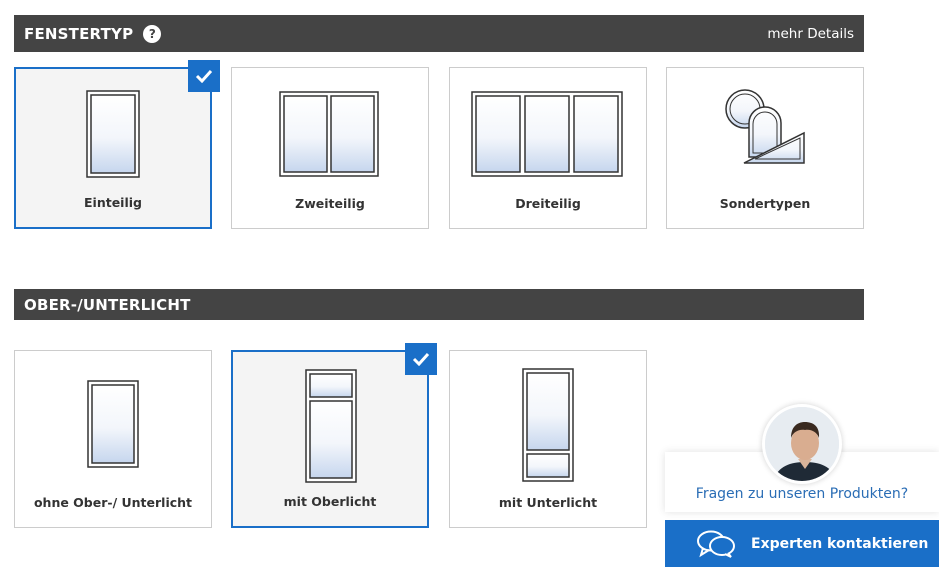 The image size is (939, 567). I want to click on chat-bubbles-icon, so click(716, 544).